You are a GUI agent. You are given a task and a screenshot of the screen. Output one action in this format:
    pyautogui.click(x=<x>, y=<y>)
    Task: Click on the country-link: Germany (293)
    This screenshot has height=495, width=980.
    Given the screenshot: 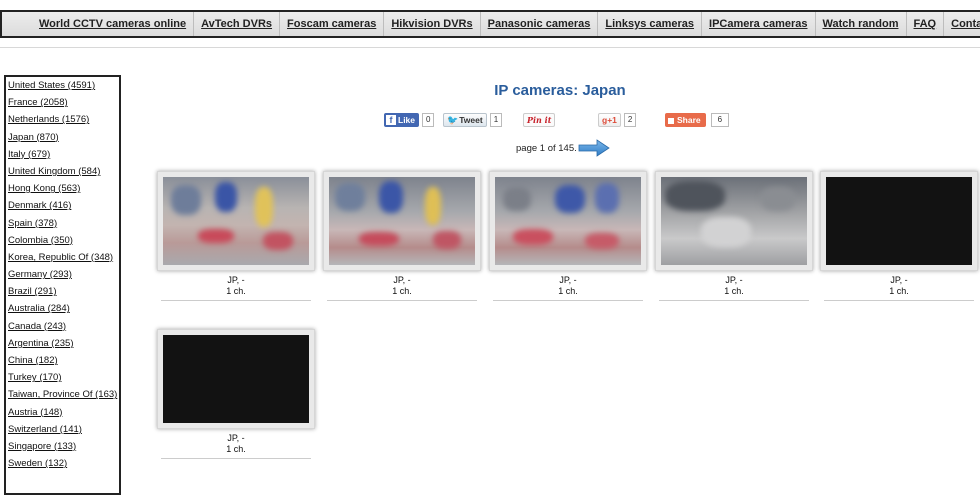 What is the action you would take?
    pyautogui.click(x=62, y=274)
    